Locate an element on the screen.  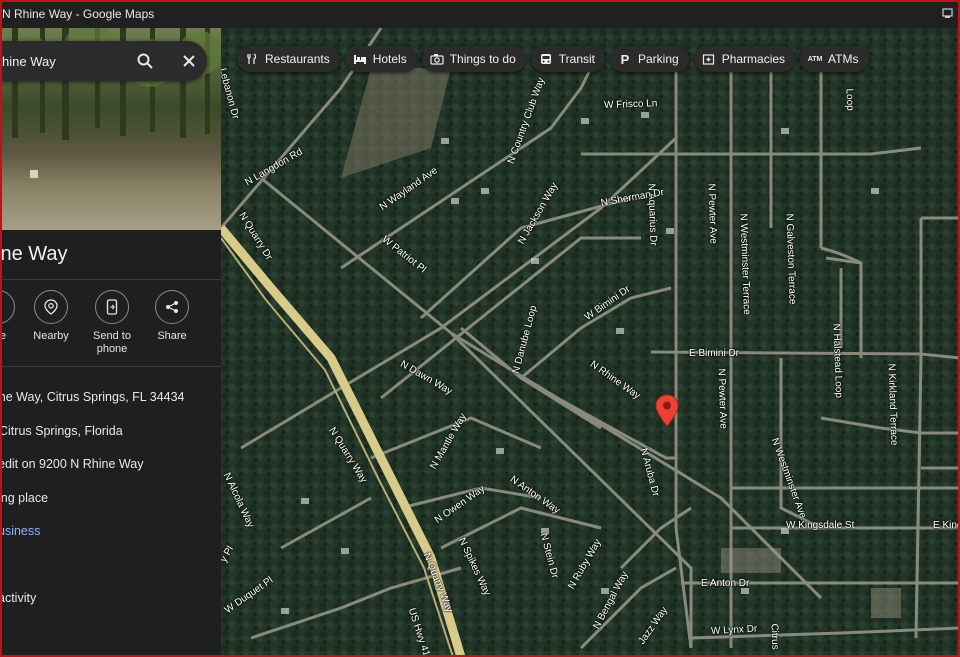
close-icon is located at coordinates (189, 61).